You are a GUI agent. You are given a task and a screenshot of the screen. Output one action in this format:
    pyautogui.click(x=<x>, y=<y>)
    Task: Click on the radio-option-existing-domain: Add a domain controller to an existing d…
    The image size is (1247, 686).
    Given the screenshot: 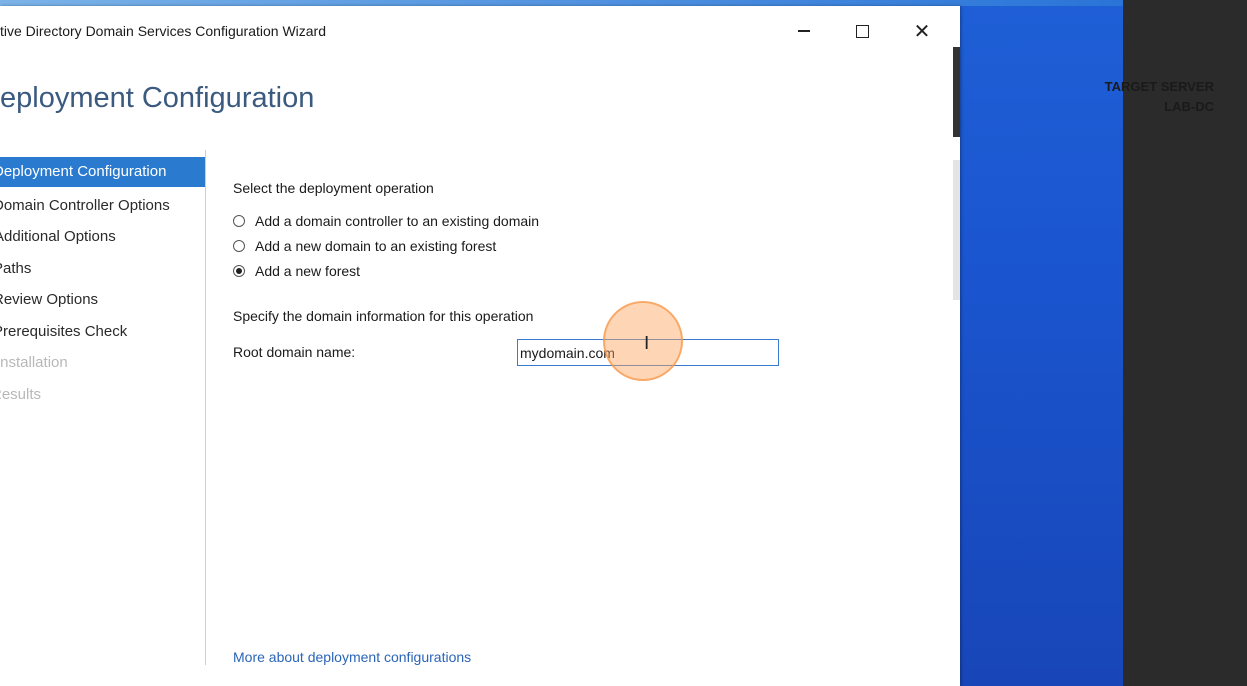 What is the action you would take?
    pyautogui.click(x=386, y=221)
    